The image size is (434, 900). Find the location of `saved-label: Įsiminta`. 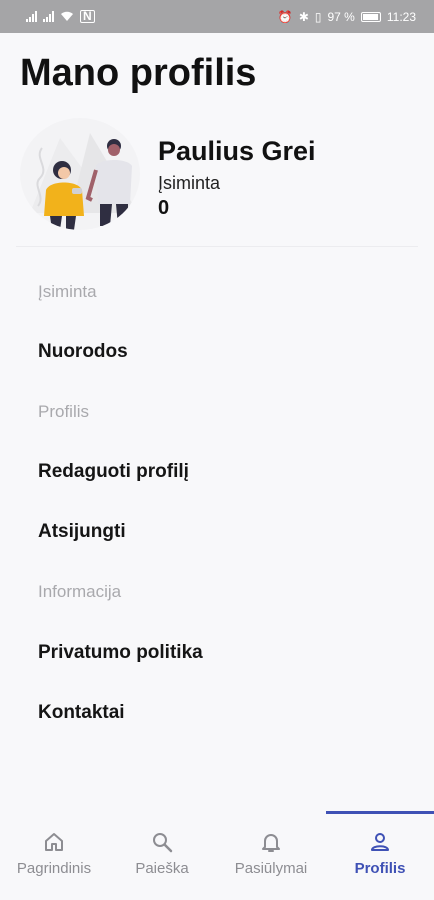

saved-label: Įsiminta is located at coordinates (189, 183).